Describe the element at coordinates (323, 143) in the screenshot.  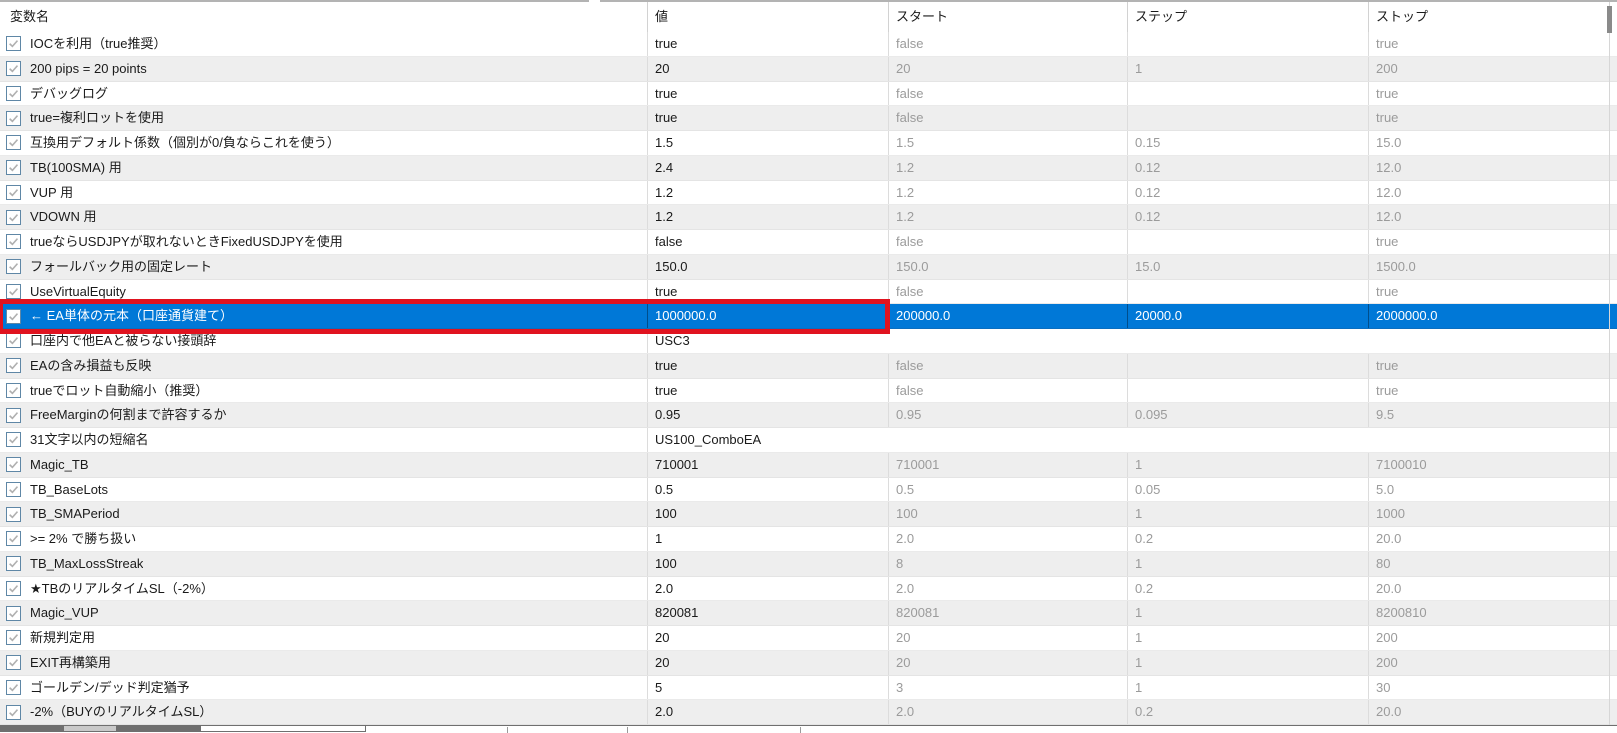
I see `variable-name-cell: 互換用デフォルト係数（個別が0/負ならこれを使う）` at that location.